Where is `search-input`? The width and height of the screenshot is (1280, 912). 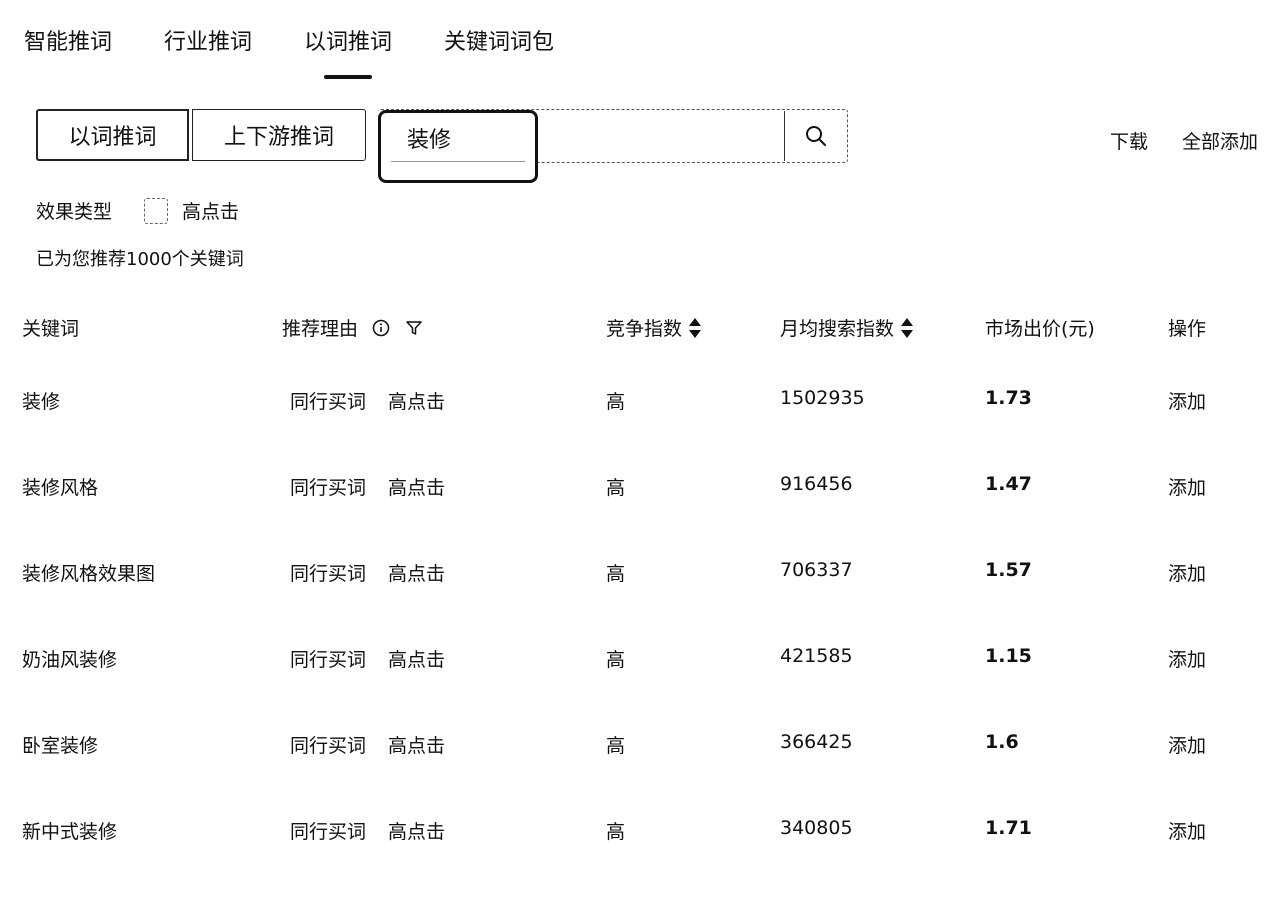
search-input is located at coordinates (474, 138).